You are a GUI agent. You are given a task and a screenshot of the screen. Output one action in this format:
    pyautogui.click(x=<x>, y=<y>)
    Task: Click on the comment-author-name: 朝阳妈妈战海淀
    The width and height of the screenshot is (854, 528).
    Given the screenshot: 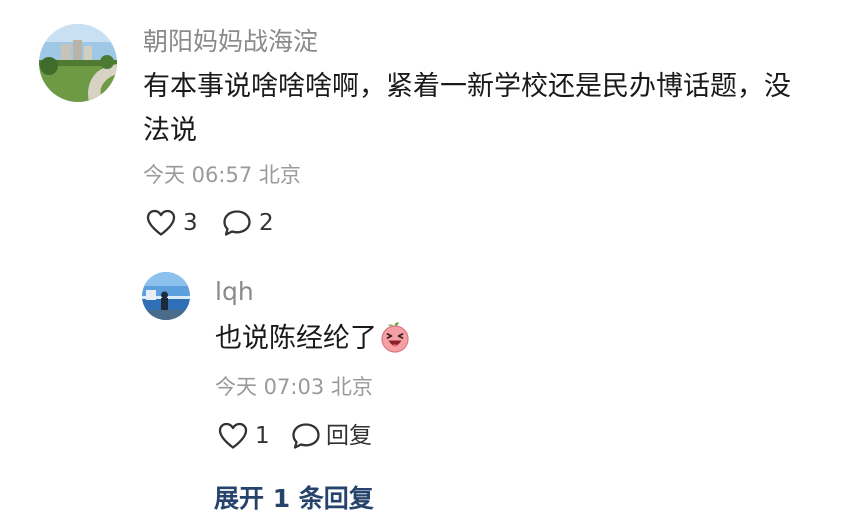 What is the action you would take?
    pyautogui.click(x=230, y=41)
    